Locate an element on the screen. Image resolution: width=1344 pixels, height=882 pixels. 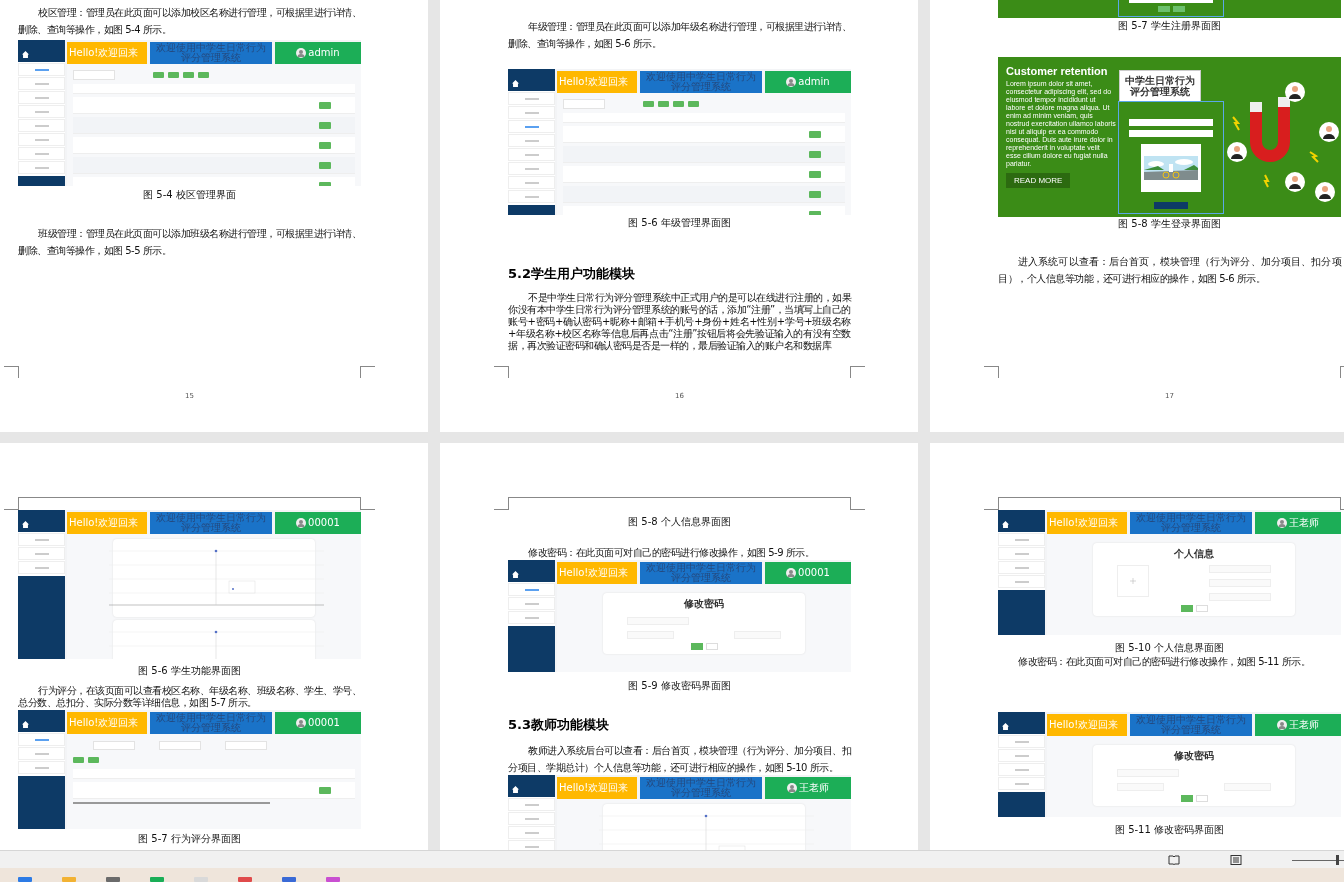
slider-thumb is located at coordinates (1337, 859).